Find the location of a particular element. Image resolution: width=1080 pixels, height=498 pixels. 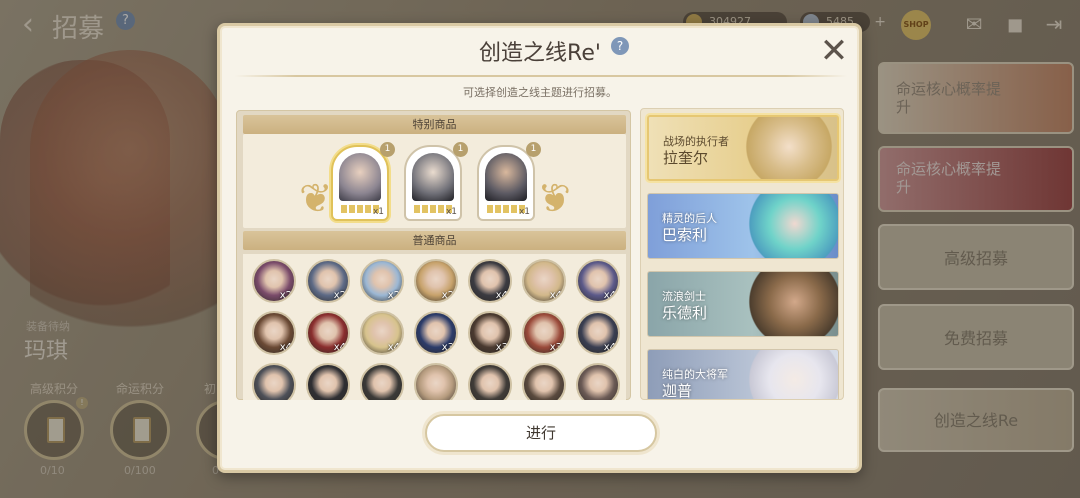

help-icon: ? is located at coordinates (620, 46).